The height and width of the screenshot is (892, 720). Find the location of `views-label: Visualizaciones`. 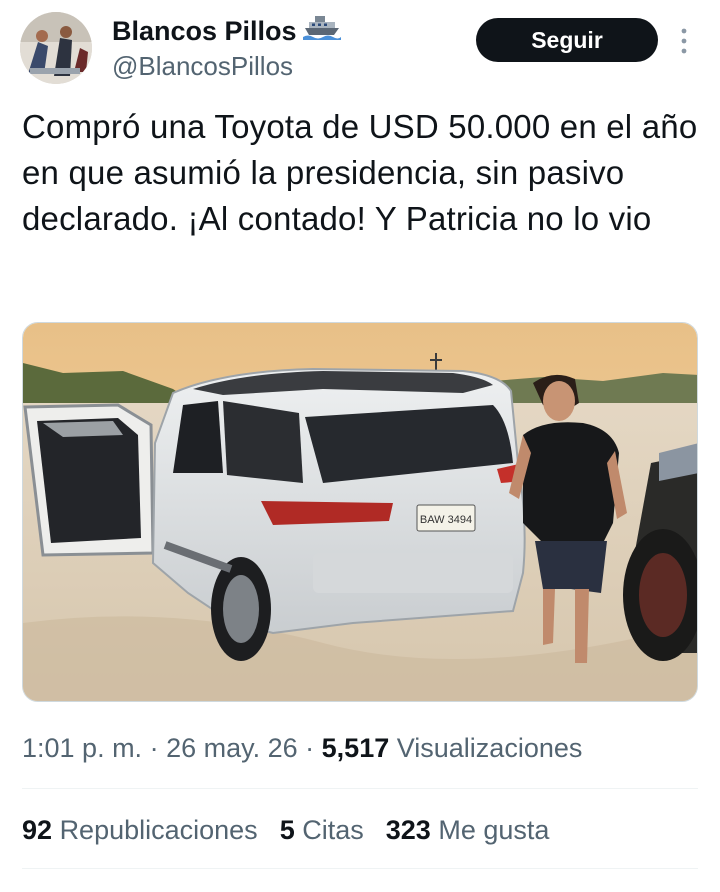

views-label: Visualizaciones is located at coordinates (489, 748).